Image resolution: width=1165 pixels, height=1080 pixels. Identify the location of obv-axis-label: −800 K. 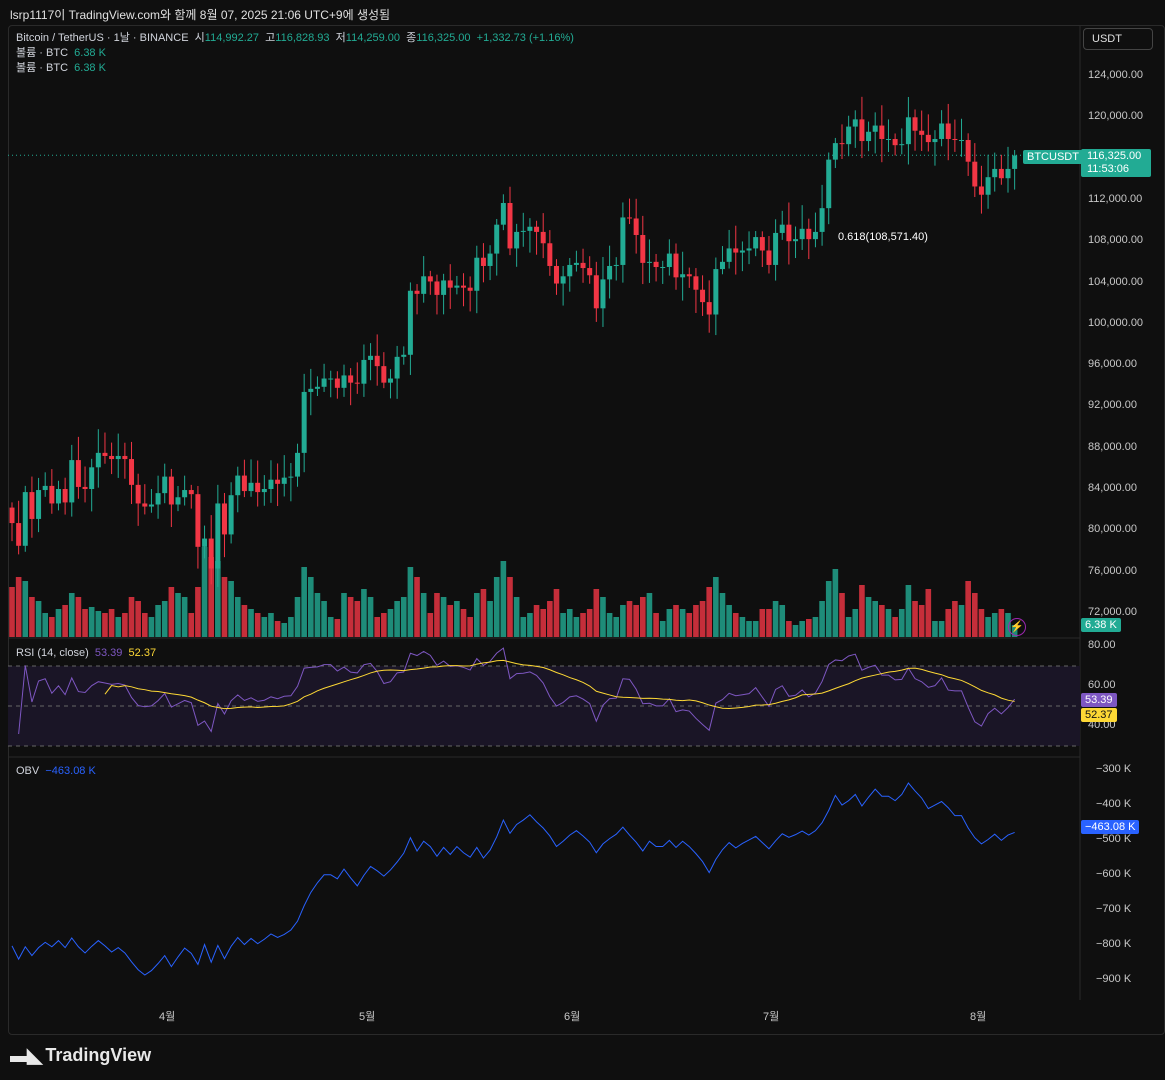
(1114, 944).